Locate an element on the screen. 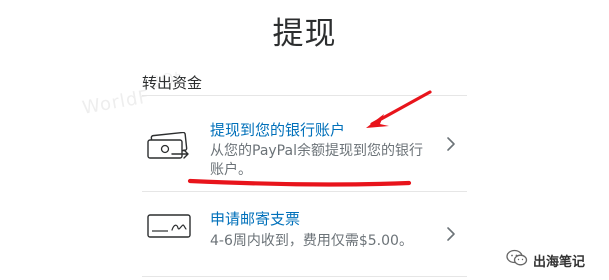 This screenshot has height=280, width=609. wechat-icon is located at coordinates (517, 260).